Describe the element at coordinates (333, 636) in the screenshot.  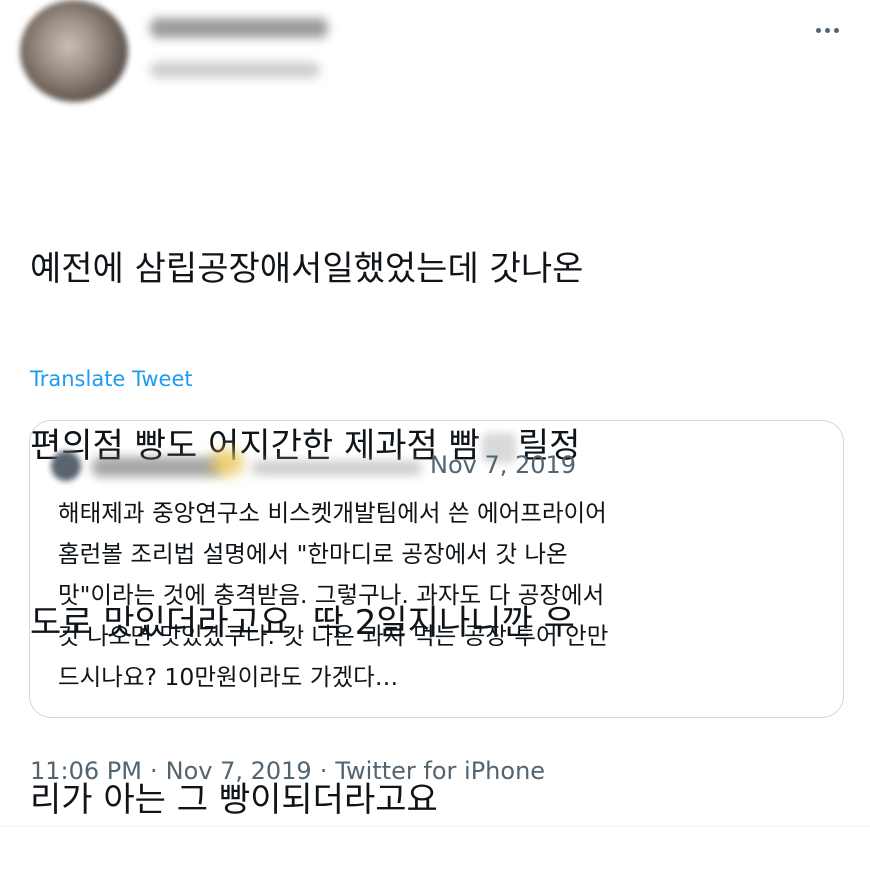
I see `quoted-text-line: 갓 나오면 맛있겠구나. 갓 나온 과자 먹는 공장 투어 안만` at that location.